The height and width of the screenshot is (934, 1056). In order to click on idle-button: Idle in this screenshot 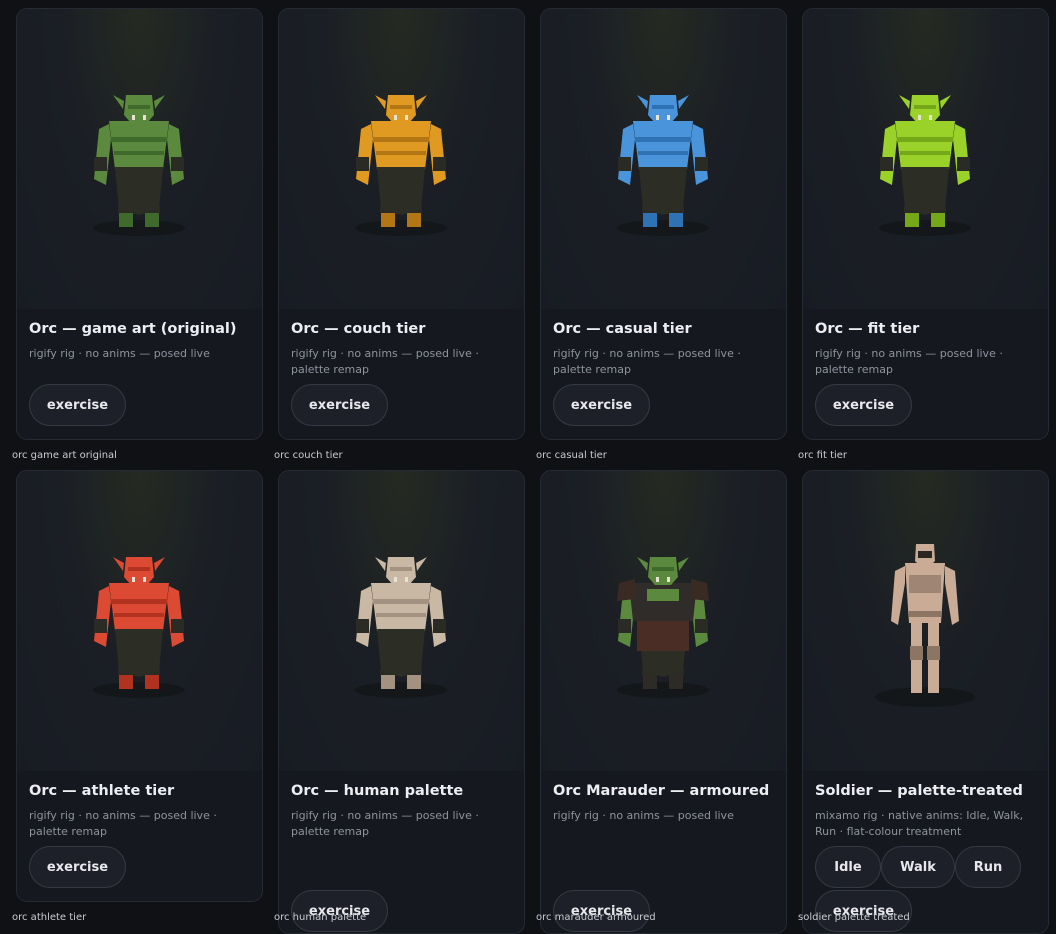, I will do `click(848, 867)`.